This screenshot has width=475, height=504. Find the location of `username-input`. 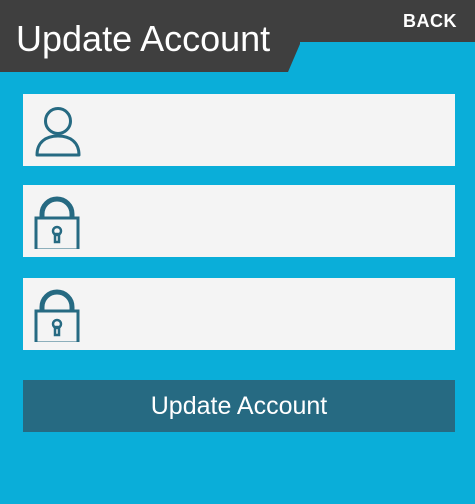

username-input is located at coordinates (271, 130).